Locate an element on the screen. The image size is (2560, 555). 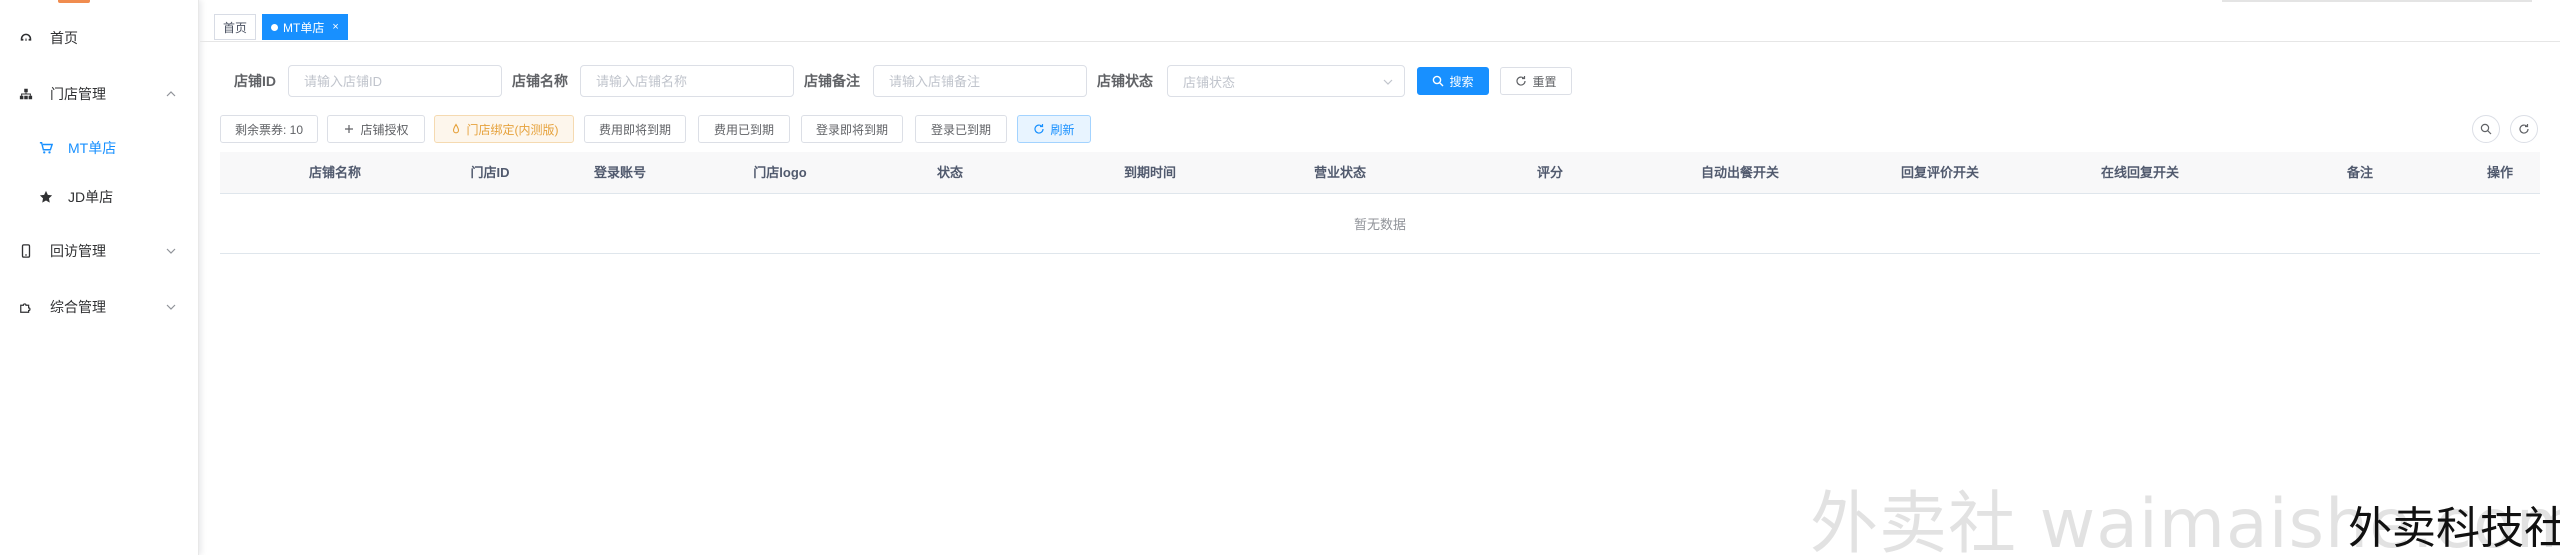
refresh-button: 刷新 is located at coordinates (1054, 129).